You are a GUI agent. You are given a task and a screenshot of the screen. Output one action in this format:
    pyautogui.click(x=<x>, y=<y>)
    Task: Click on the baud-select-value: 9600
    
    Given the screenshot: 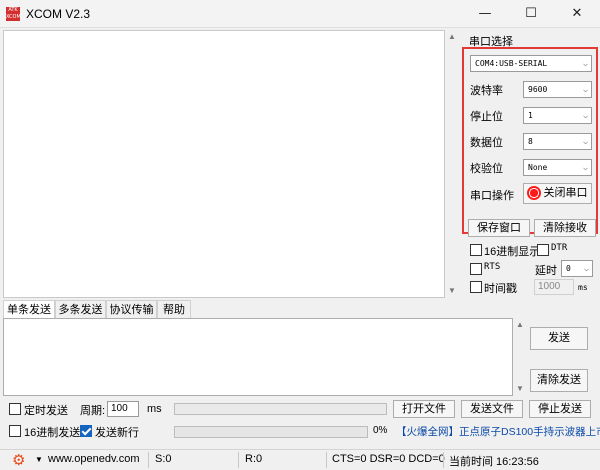 What is the action you would take?
    pyautogui.click(x=538, y=89)
    